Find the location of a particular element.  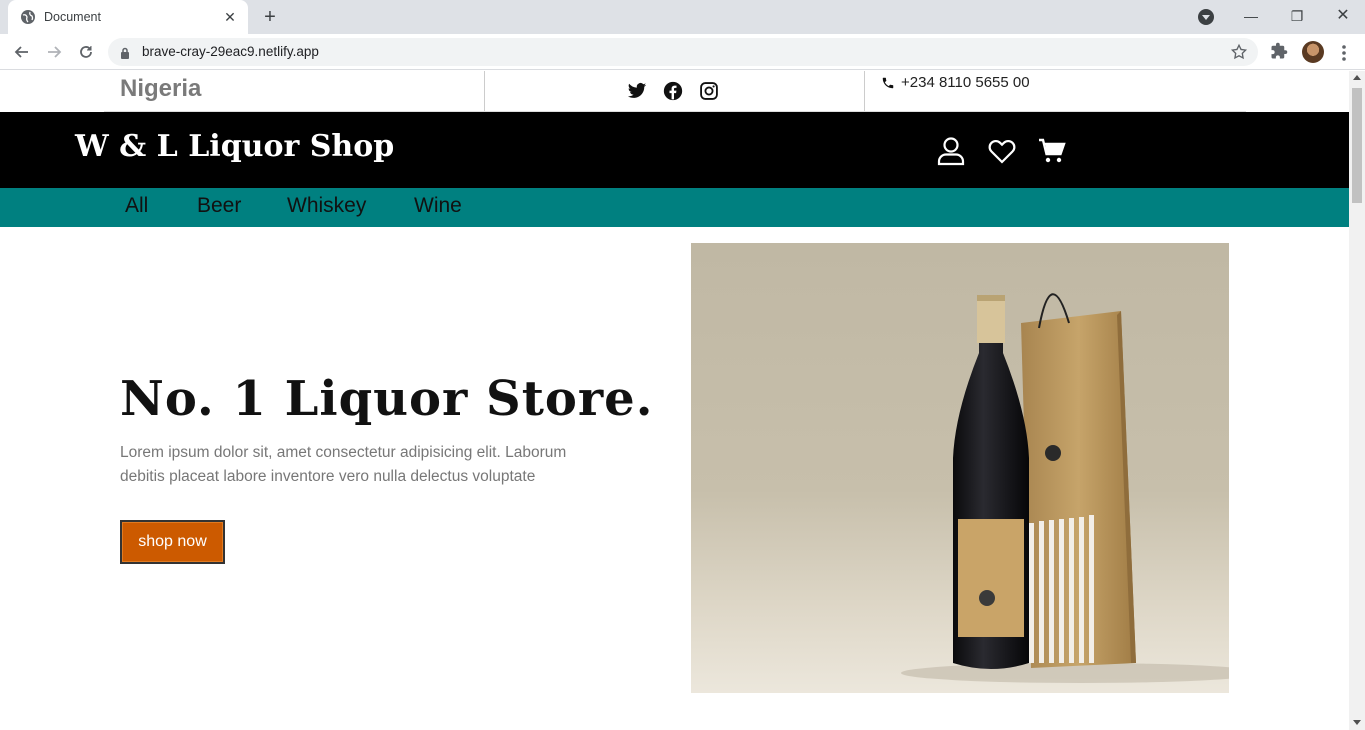

profile-avatar is located at coordinates (1313, 52).